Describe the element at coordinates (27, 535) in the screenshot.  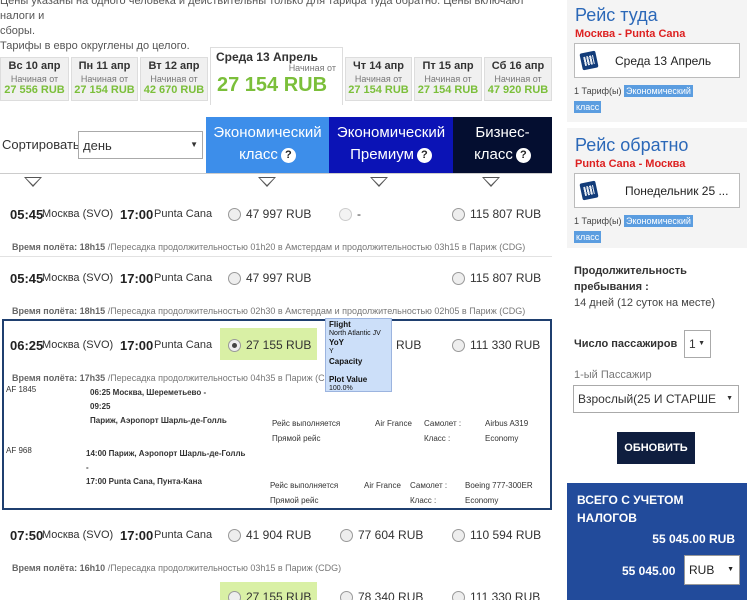
I see `departure-time: 07:50` at that location.